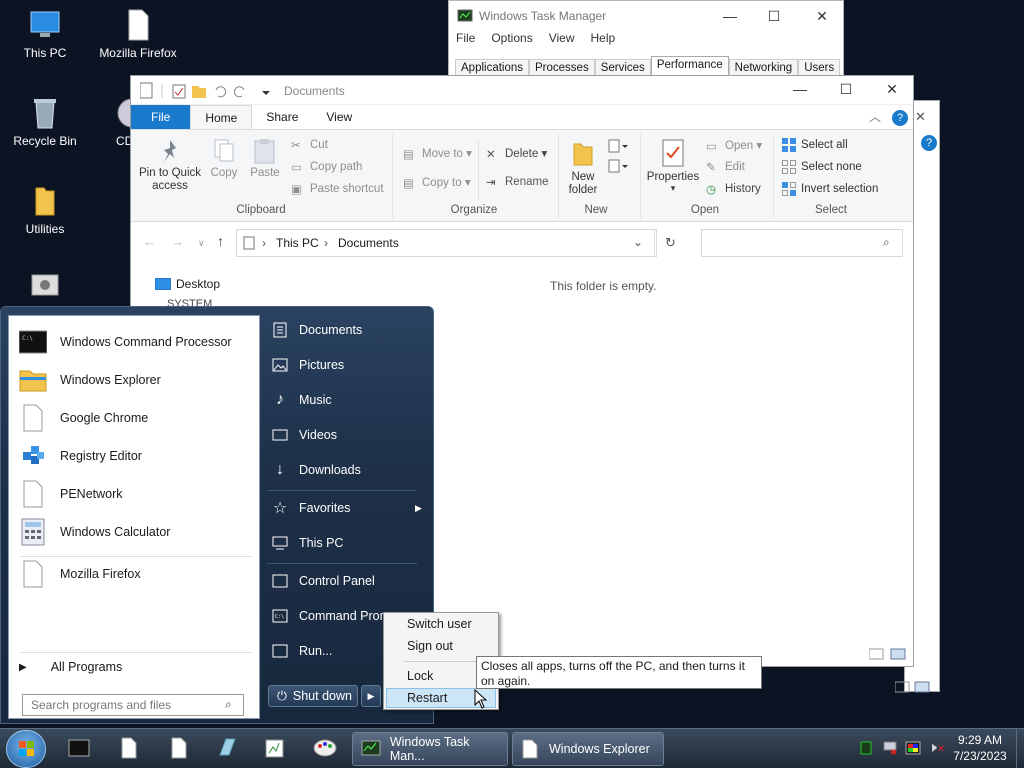 The height and width of the screenshot is (768, 1024). I want to click on program-mozilla-firefox: Mozilla Firefox, so click(80, 574).